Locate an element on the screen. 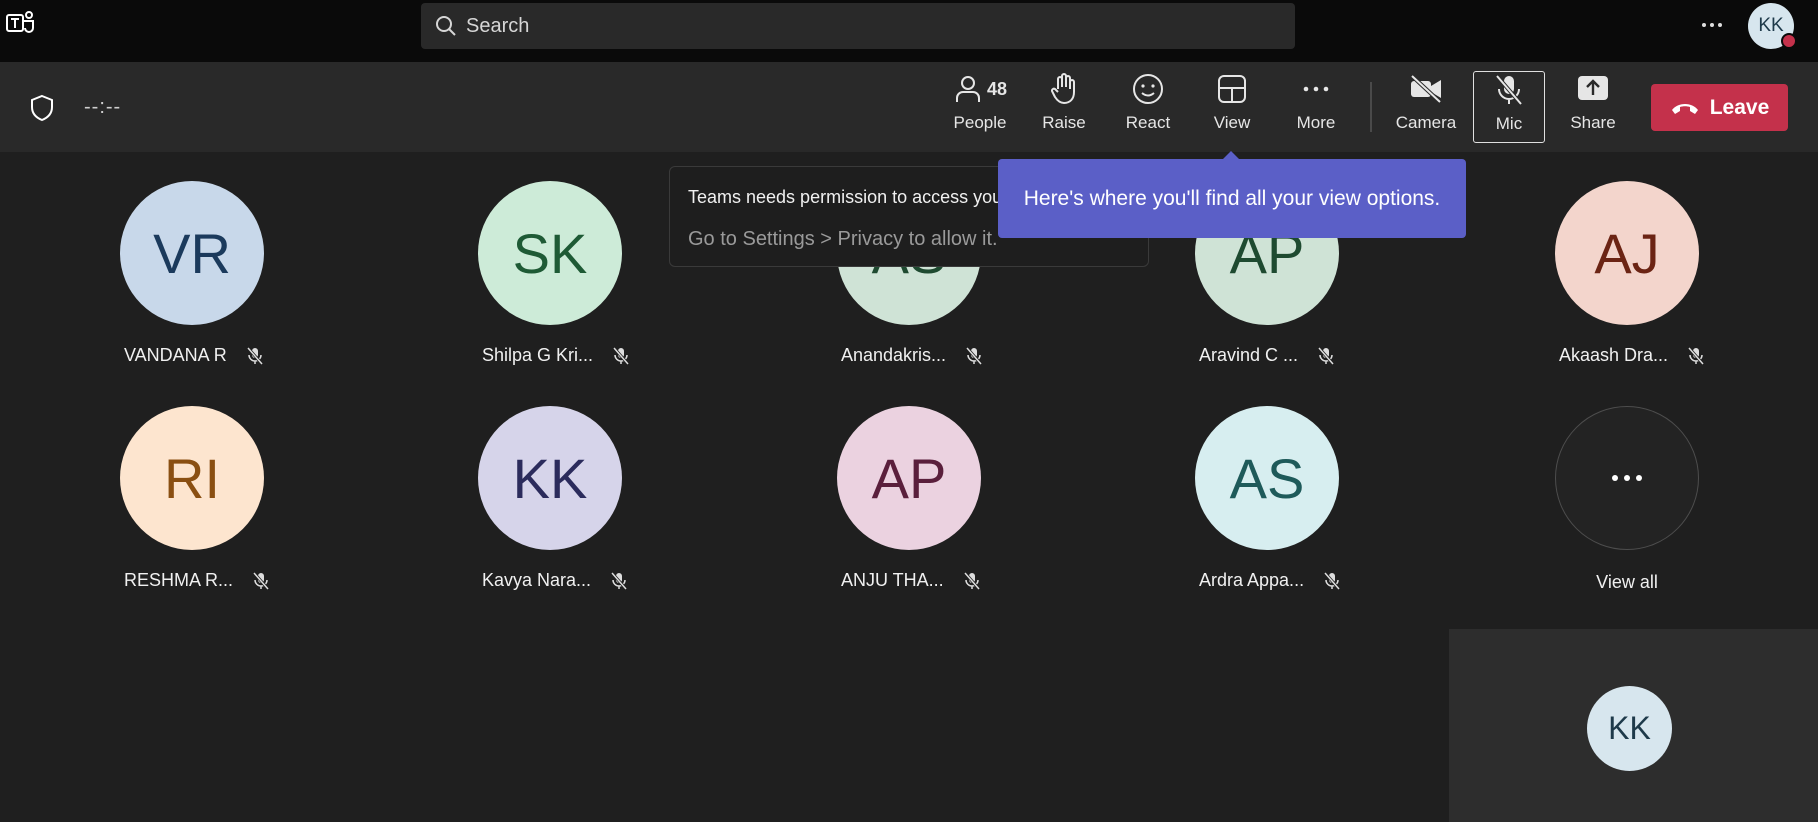  participant-avatar: RI is located at coordinates (192, 478).